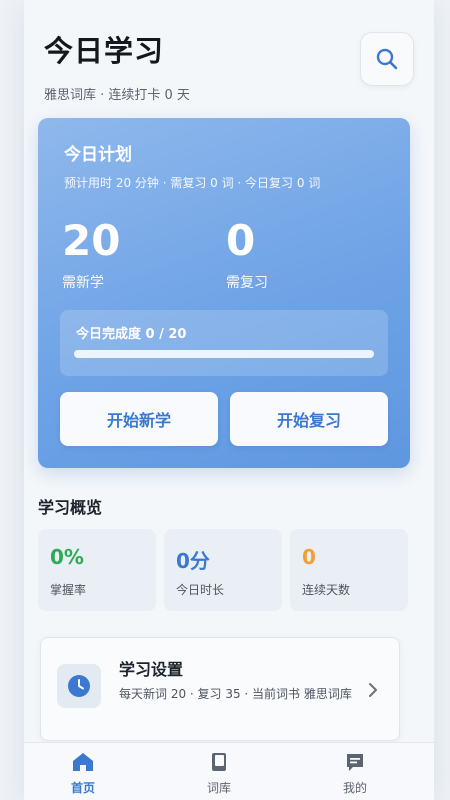 Image resolution: width=450 pixels, height=800 pixels. I want to click on bottom-tab-bar: 首页 词库 我的, so click(229, 771).